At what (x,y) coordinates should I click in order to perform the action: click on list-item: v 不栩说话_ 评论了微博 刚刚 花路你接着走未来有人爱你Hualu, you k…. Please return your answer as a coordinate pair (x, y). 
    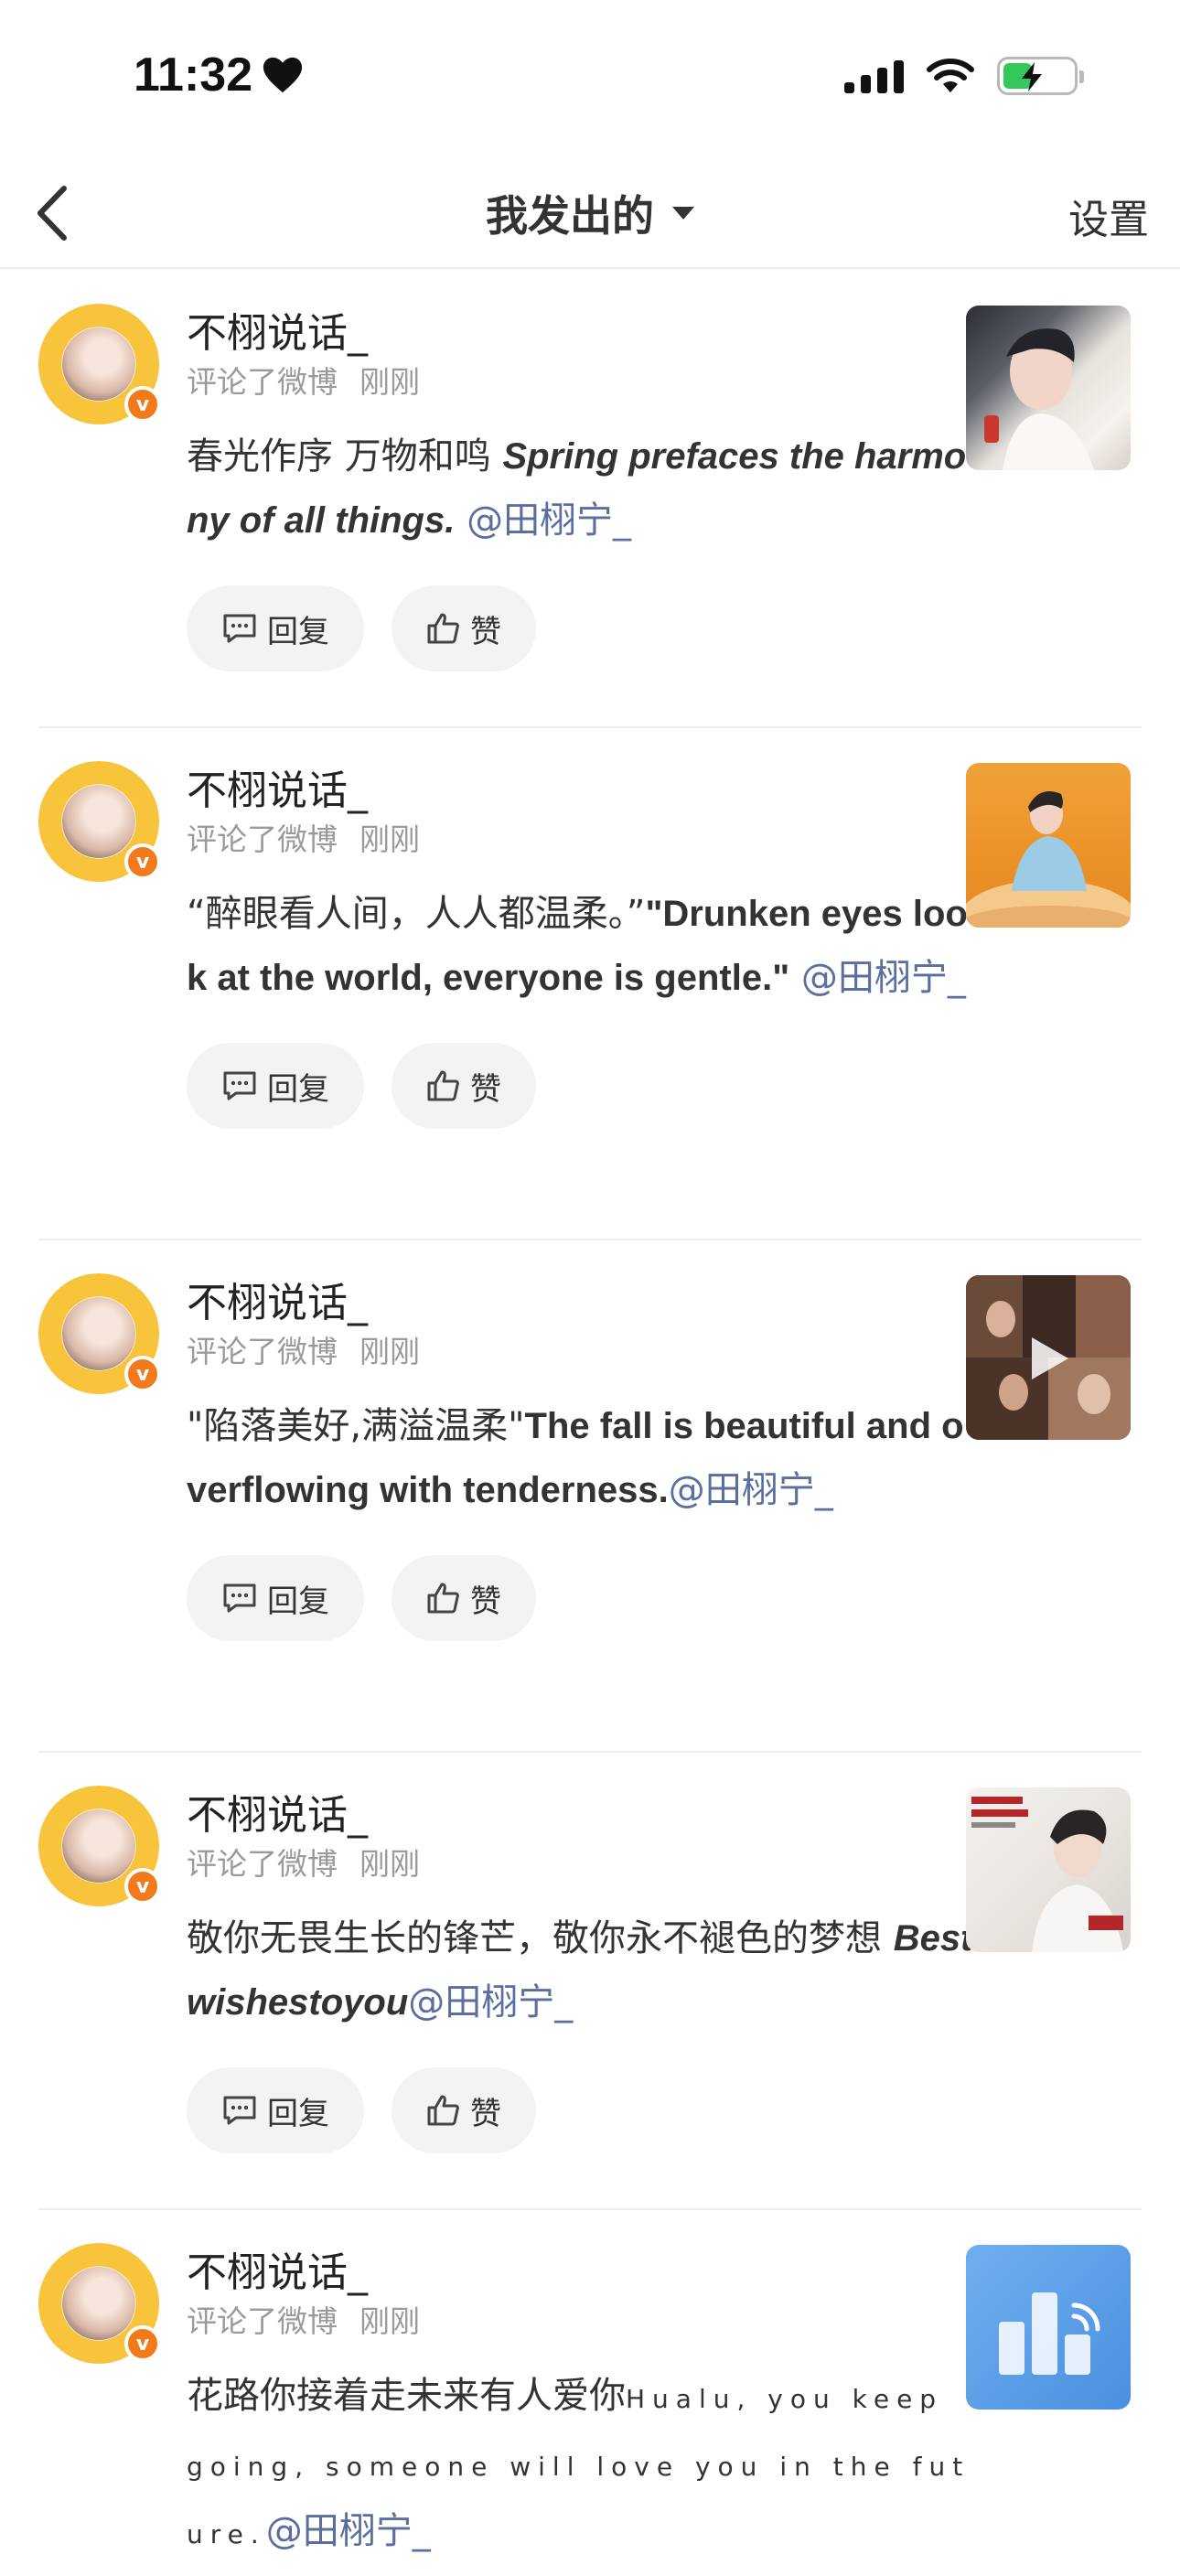
    Looking at the image, I should click on (590, 2393).